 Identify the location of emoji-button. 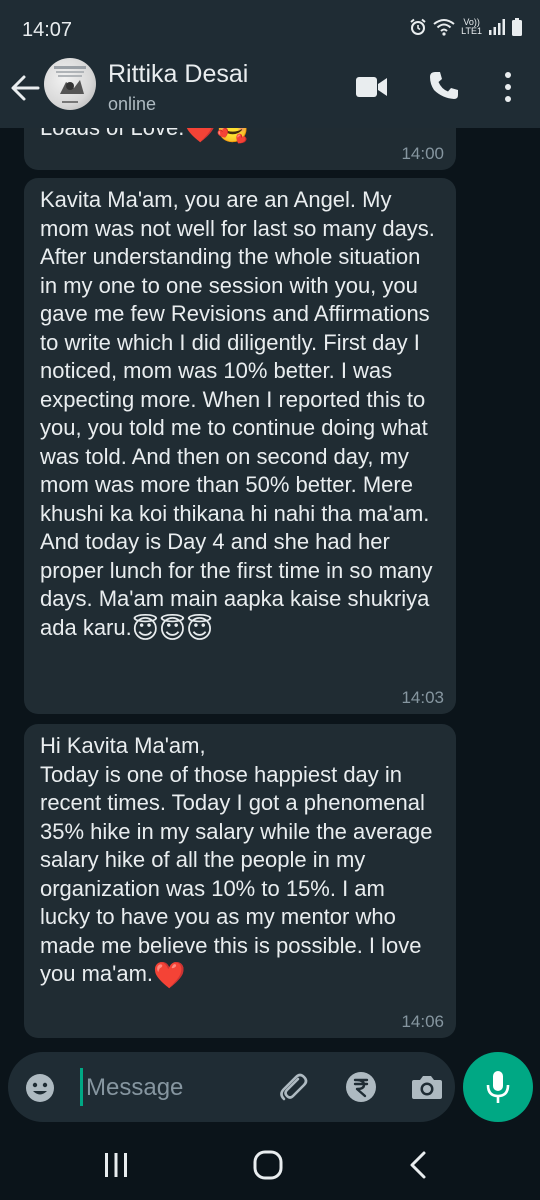
(40, 1088).